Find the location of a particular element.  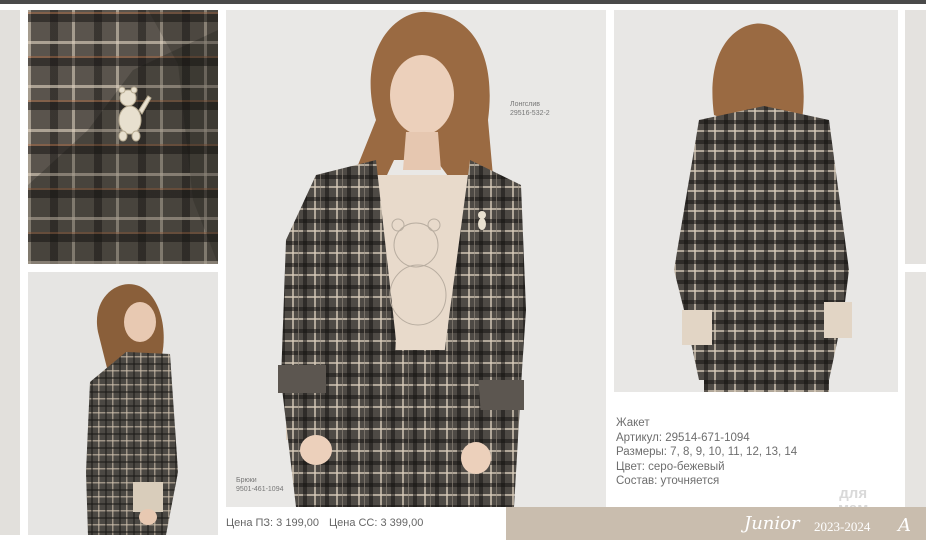

product-name: Жакет is located at coordinates (633, 423).